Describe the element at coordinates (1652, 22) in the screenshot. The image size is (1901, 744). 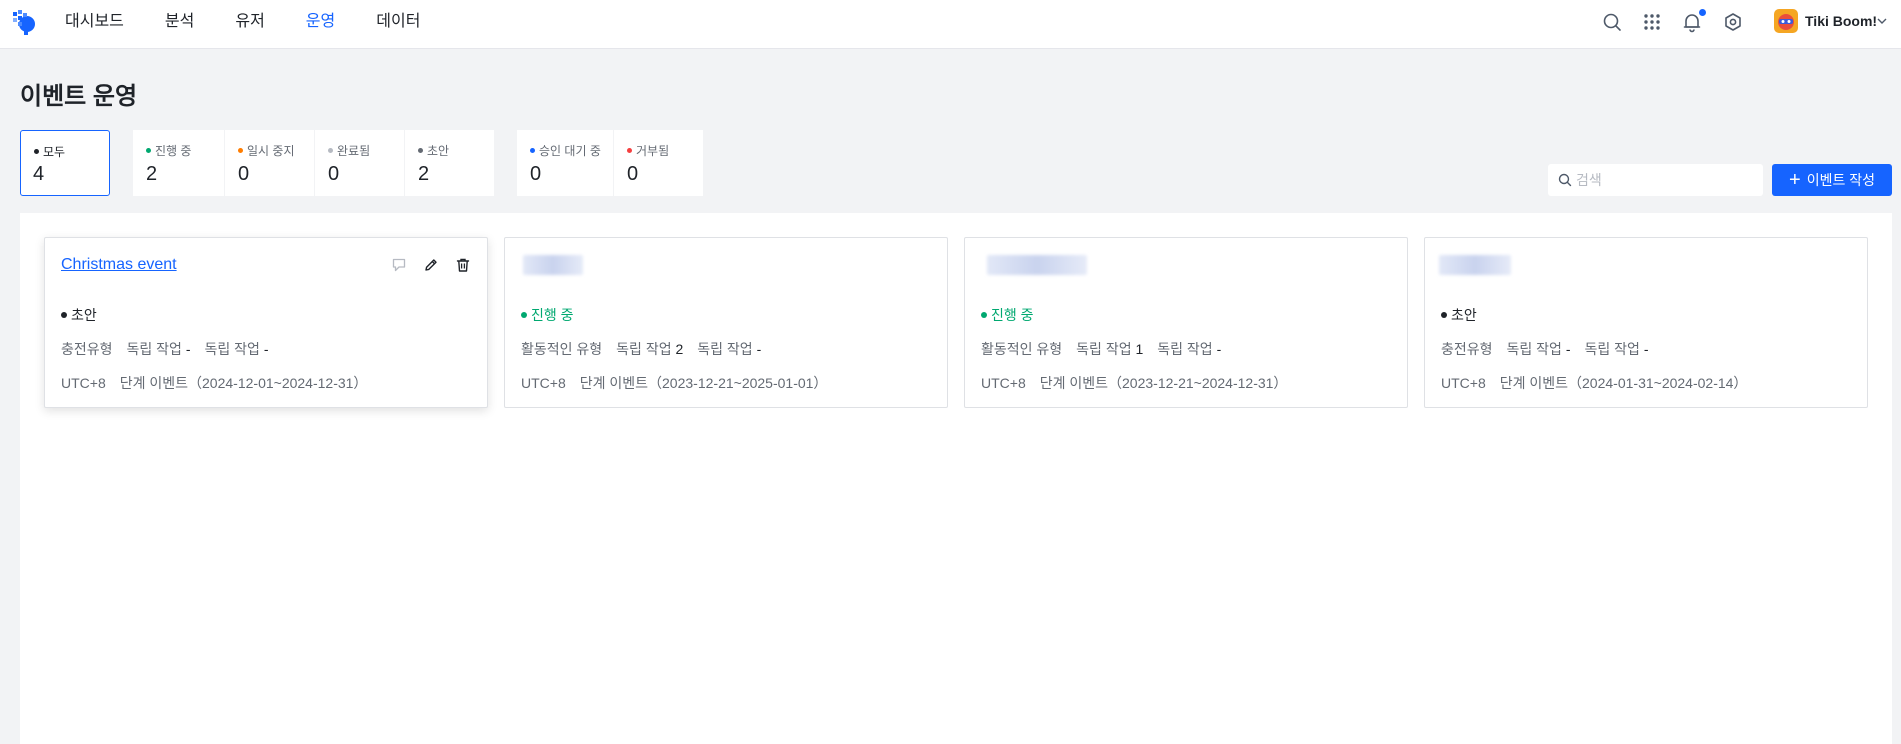
I see `apps-grid-icon` at that location.